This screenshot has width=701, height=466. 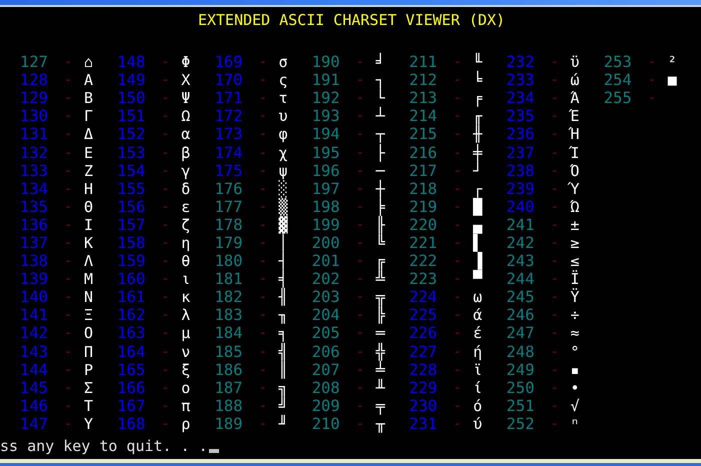 What do you see at coordinates (575, 351) in the screenshot?
I see `glyph: °` at bounding box center [575, 351].